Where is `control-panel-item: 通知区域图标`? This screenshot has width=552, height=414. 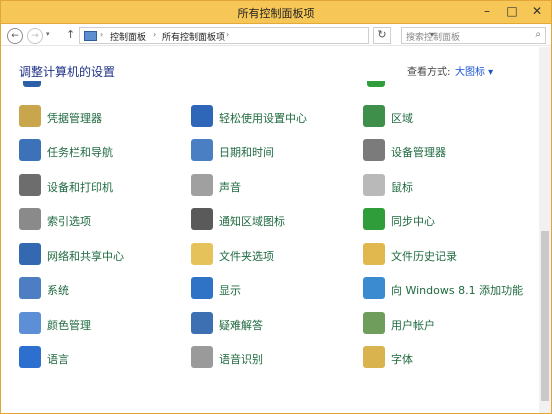 control-panel-item: 通知区域图标 is located at coordinates (273, 222).